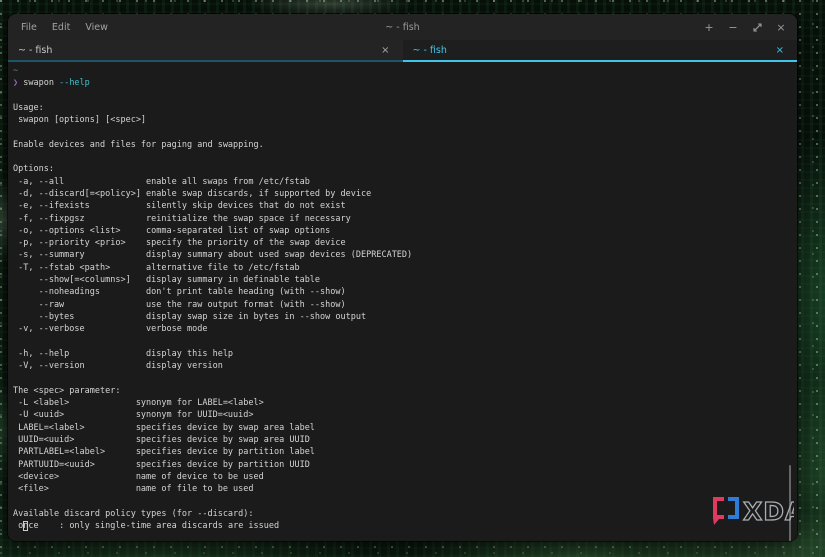 Image resolution: width=825 pixels, height=557 pixels. I want to click on new-tab-button: +, so click(709, 27).